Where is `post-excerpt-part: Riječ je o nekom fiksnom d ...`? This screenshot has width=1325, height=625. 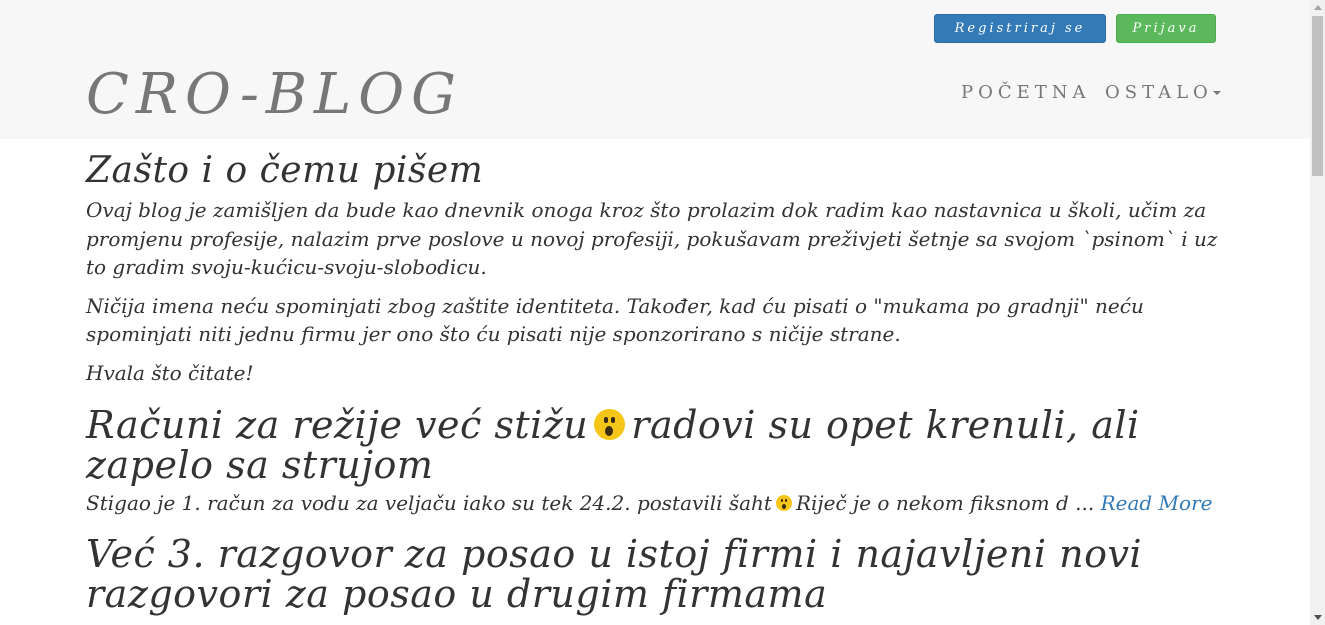
post-excerpt-part: Riječ je o nekom fiksnom d ... is located at coordinates (945, 503).